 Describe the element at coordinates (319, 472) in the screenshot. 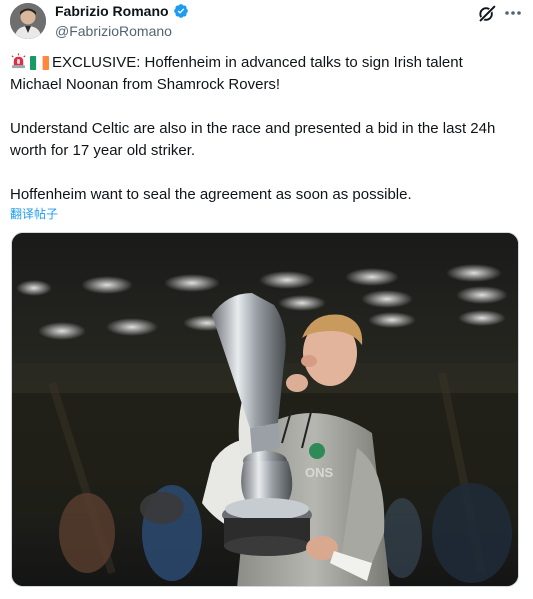

I see `jersey-text: ONS` at that location.